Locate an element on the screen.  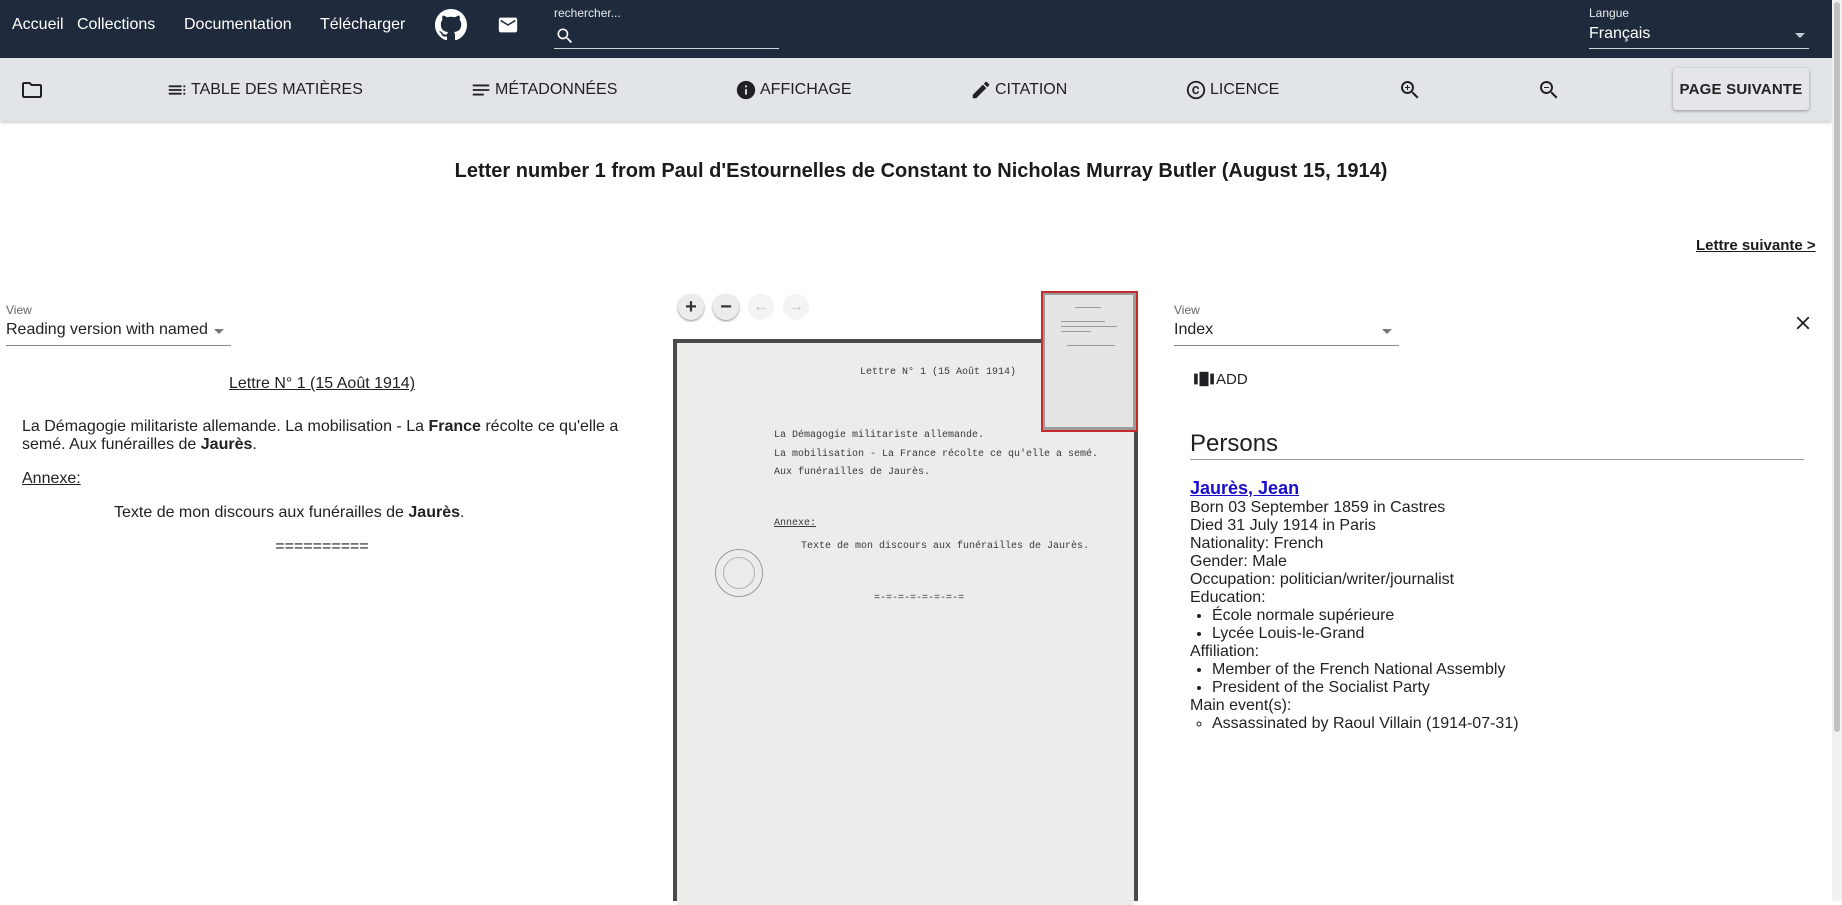
right-view-label: View is located at coordinates (1187, 310).